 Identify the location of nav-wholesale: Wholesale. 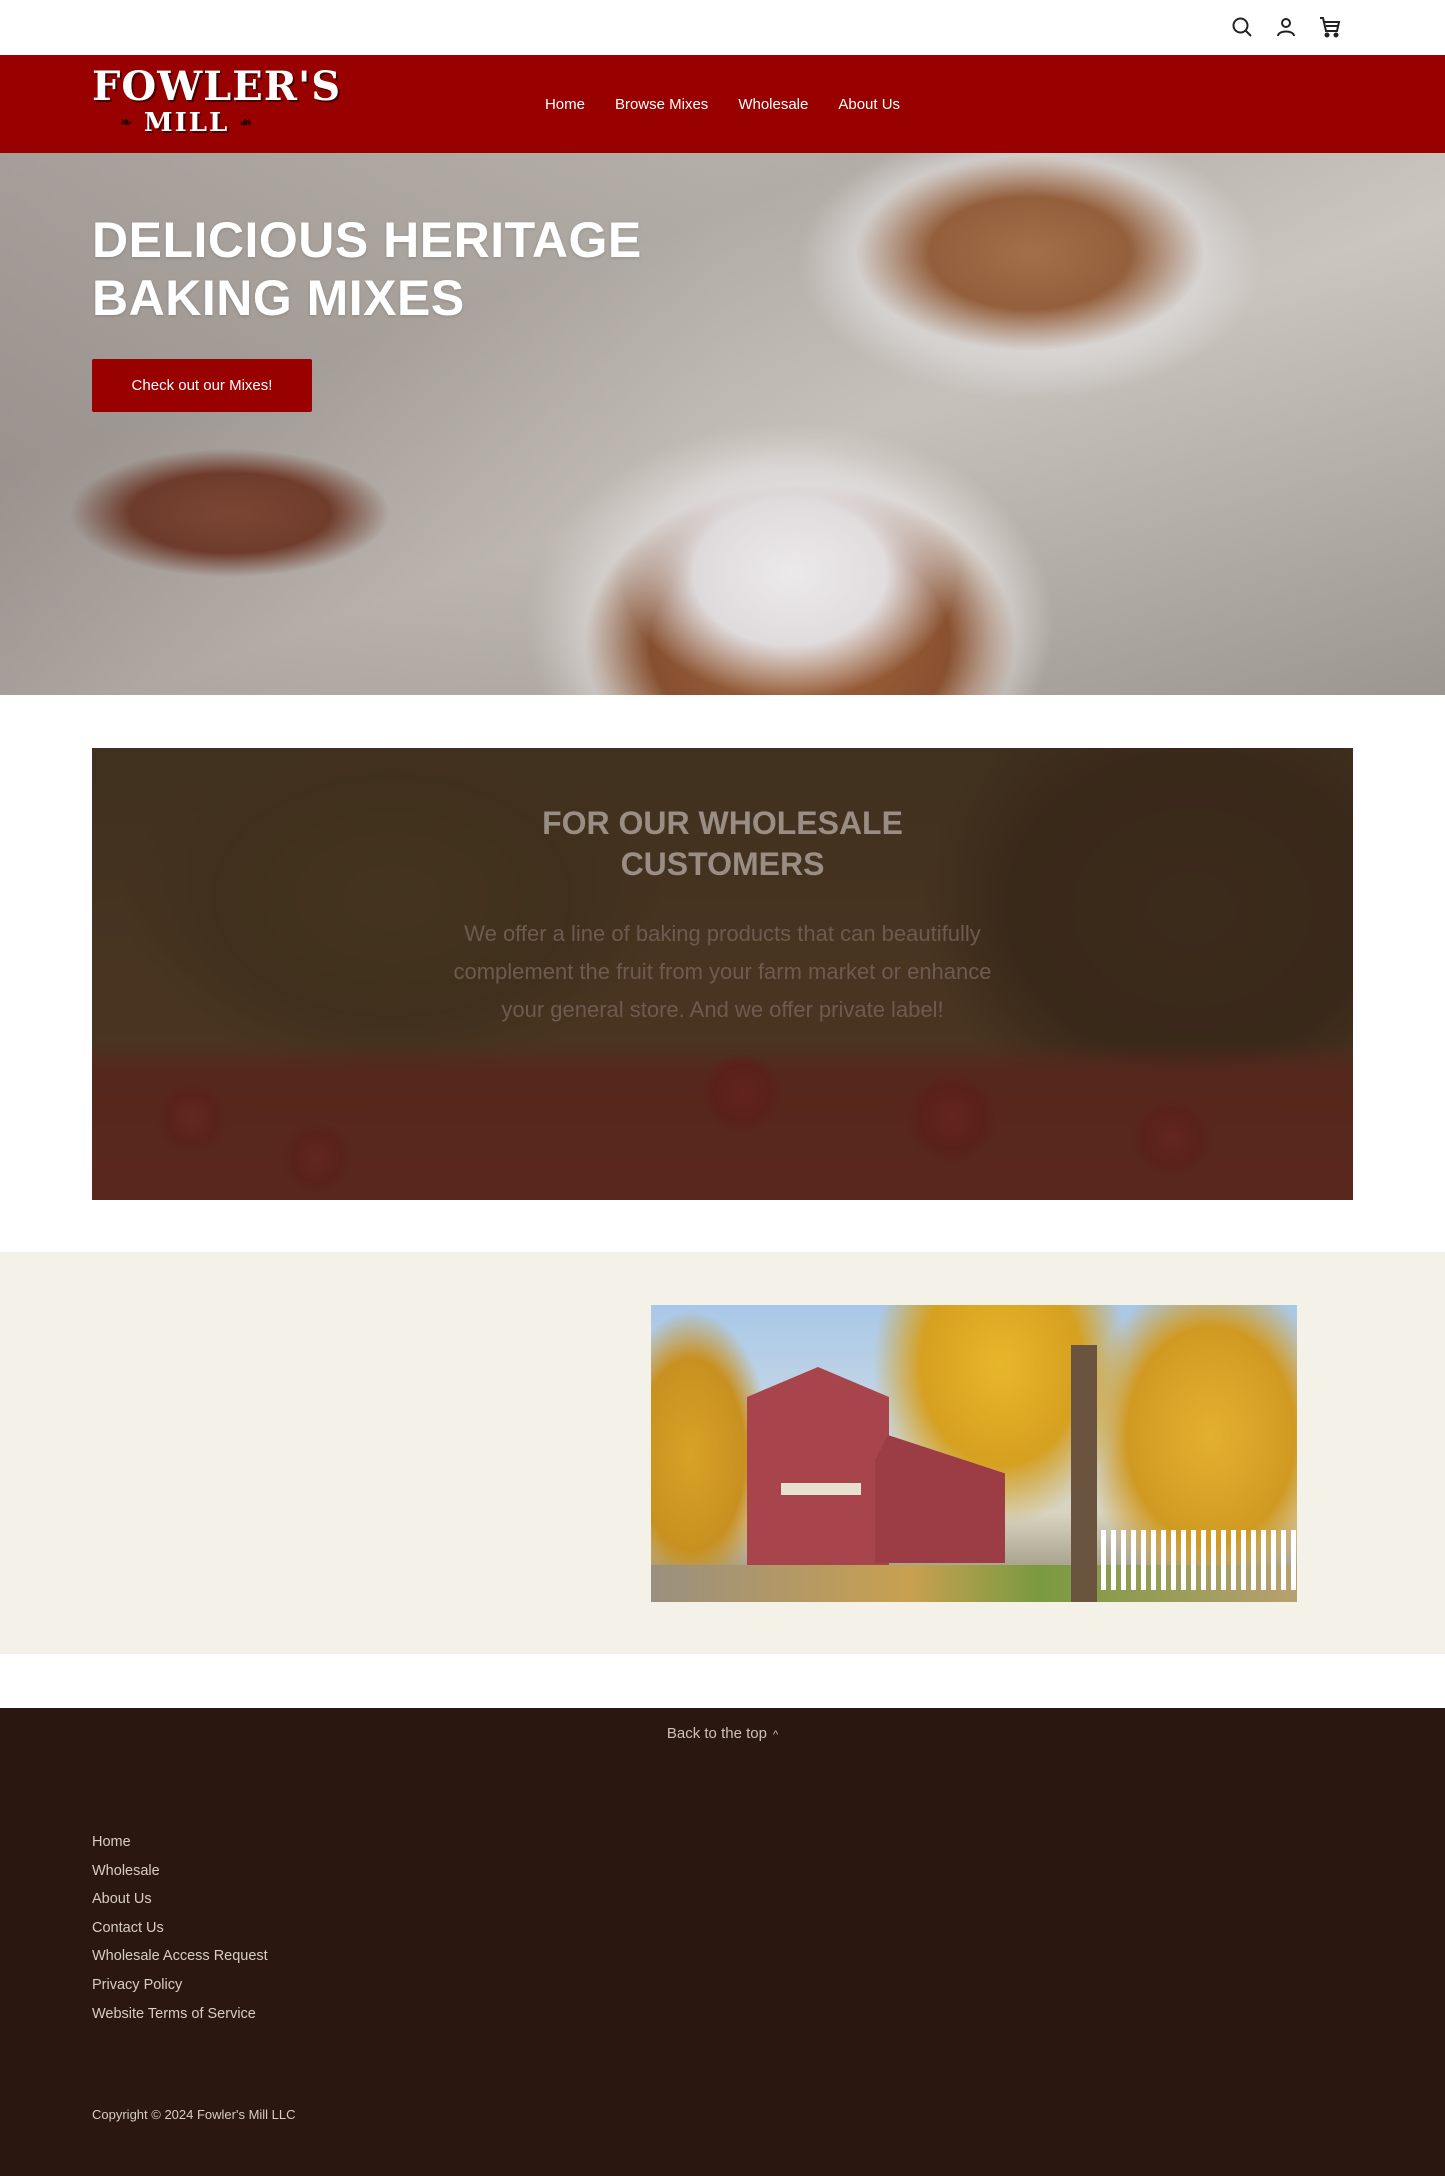
(773, 104).